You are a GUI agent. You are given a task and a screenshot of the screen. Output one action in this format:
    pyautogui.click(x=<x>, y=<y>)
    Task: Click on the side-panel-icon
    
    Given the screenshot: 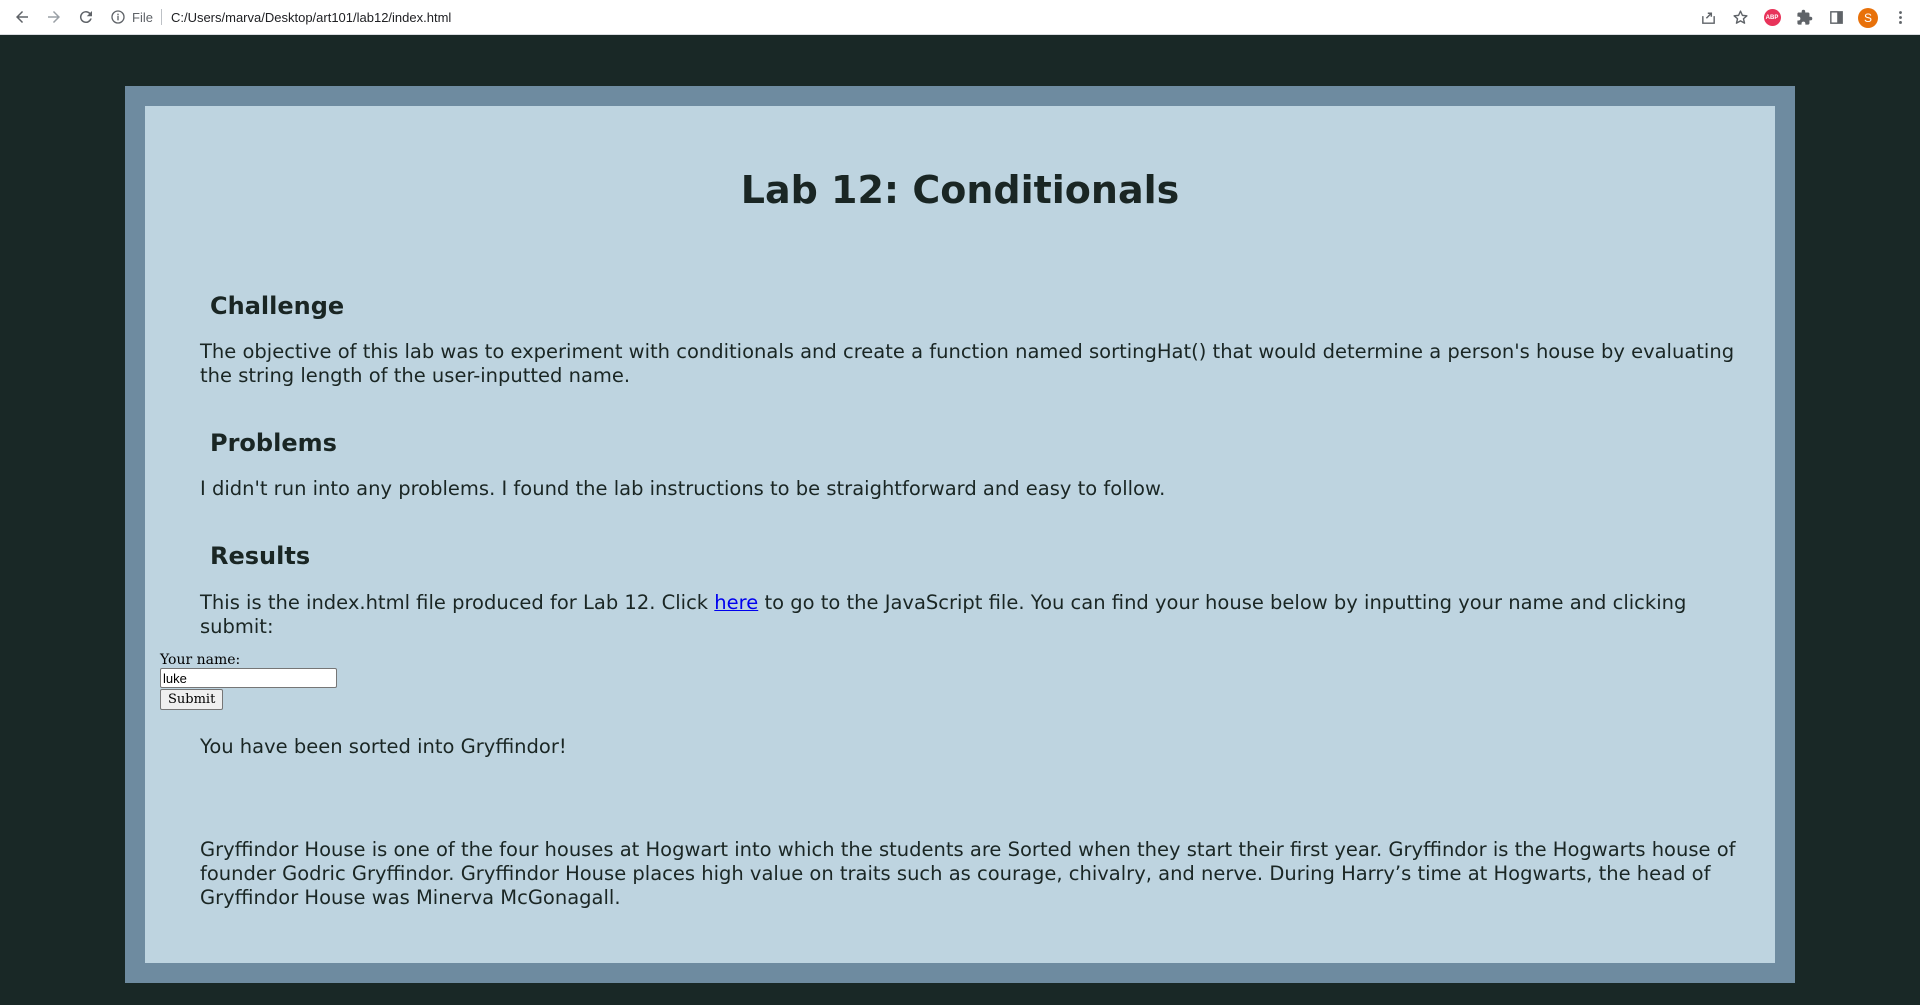 What is the action you would take?
    pyautogui.click(x=1836, y=17)
    